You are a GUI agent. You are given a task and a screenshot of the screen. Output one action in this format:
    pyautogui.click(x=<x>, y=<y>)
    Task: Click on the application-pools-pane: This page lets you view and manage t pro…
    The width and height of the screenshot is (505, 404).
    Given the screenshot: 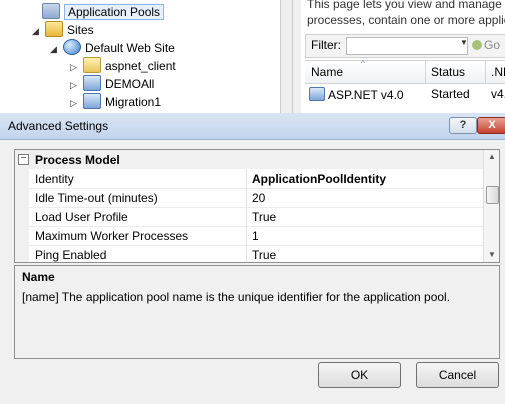 What is the action you would take?
    pyautogui.click(x=403, y=56)
    